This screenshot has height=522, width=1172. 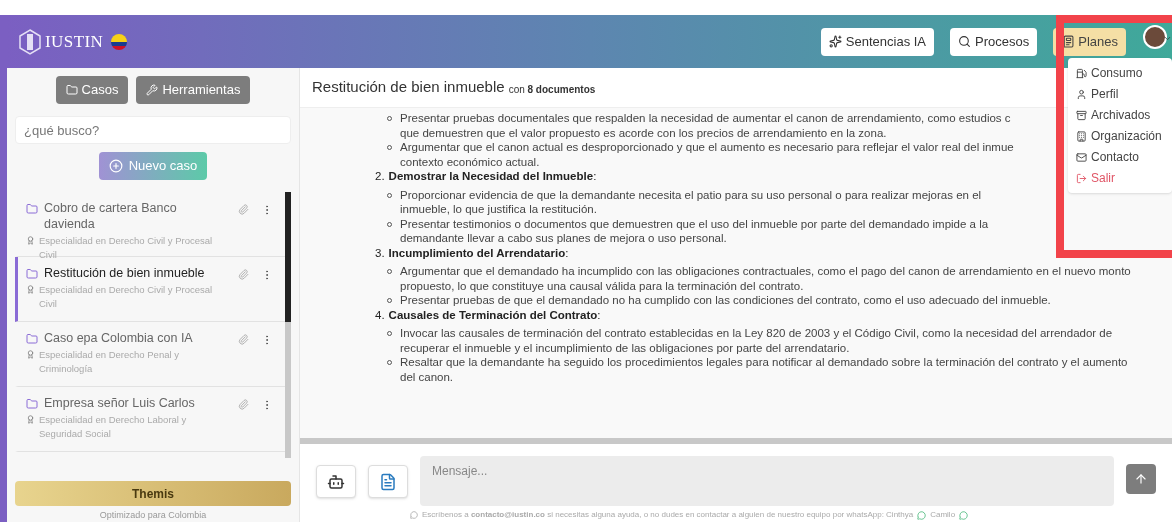 What do you see at coordinates (706, 125) in the screenshot?
I see `bullet-text: Presentar pruebas documentales que respalden la necesidad de aumentar el canon de arrendamiento, como estudios c que demuestren que el valor propuesto es acorde con los precios de arrendamiento en la zona.` at bounding box center [706, 125].